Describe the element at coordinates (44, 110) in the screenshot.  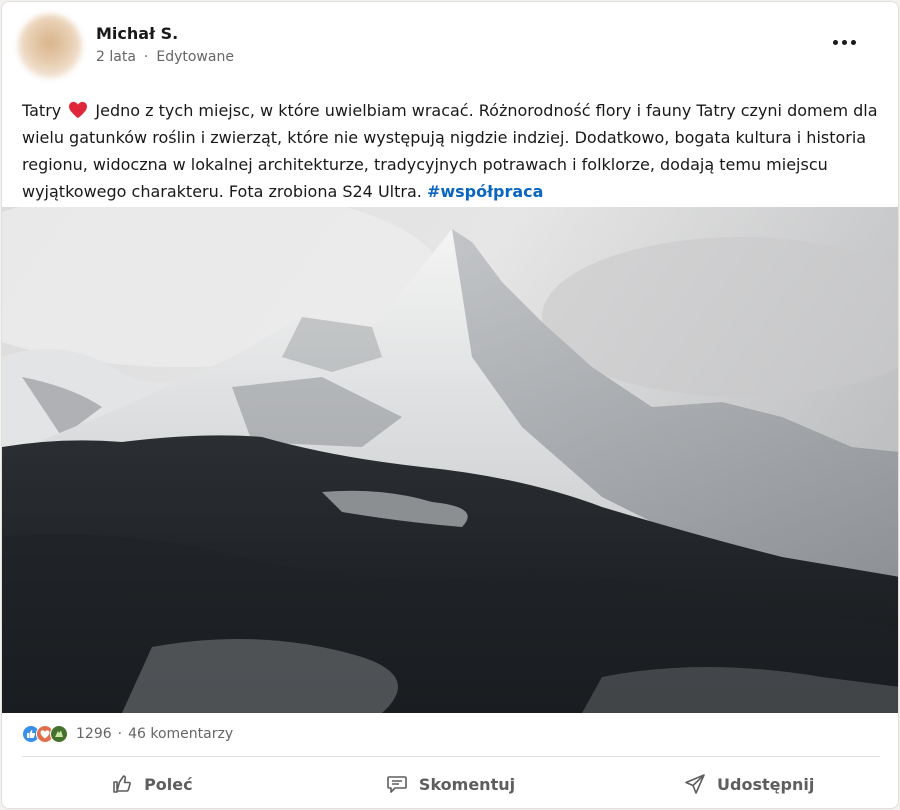
I see `post-text-start: Tatry` at that location.